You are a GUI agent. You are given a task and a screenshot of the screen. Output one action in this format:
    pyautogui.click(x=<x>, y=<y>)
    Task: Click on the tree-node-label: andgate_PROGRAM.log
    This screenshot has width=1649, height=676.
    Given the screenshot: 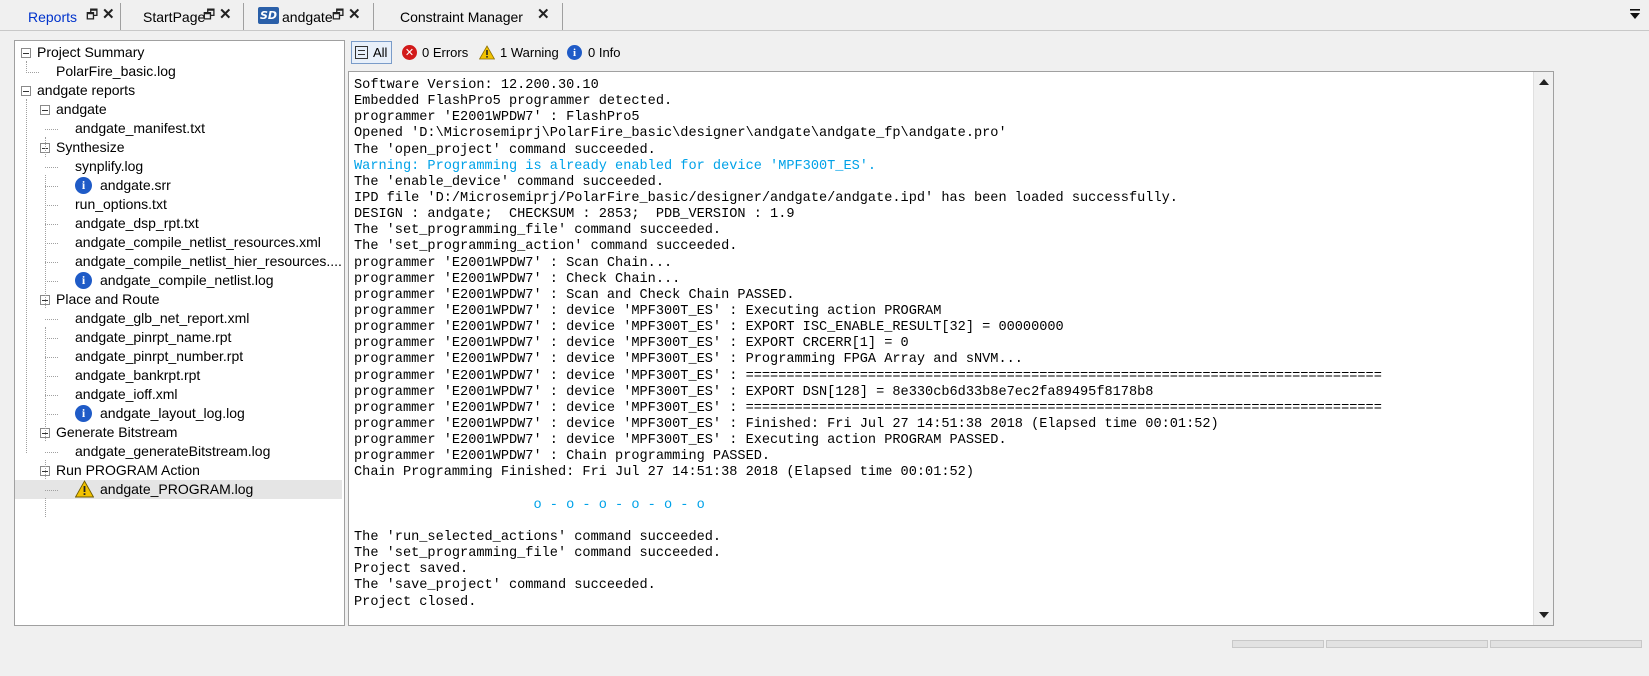 What is the action you would take?
    pyautogui.click(x=177, y=489)
    